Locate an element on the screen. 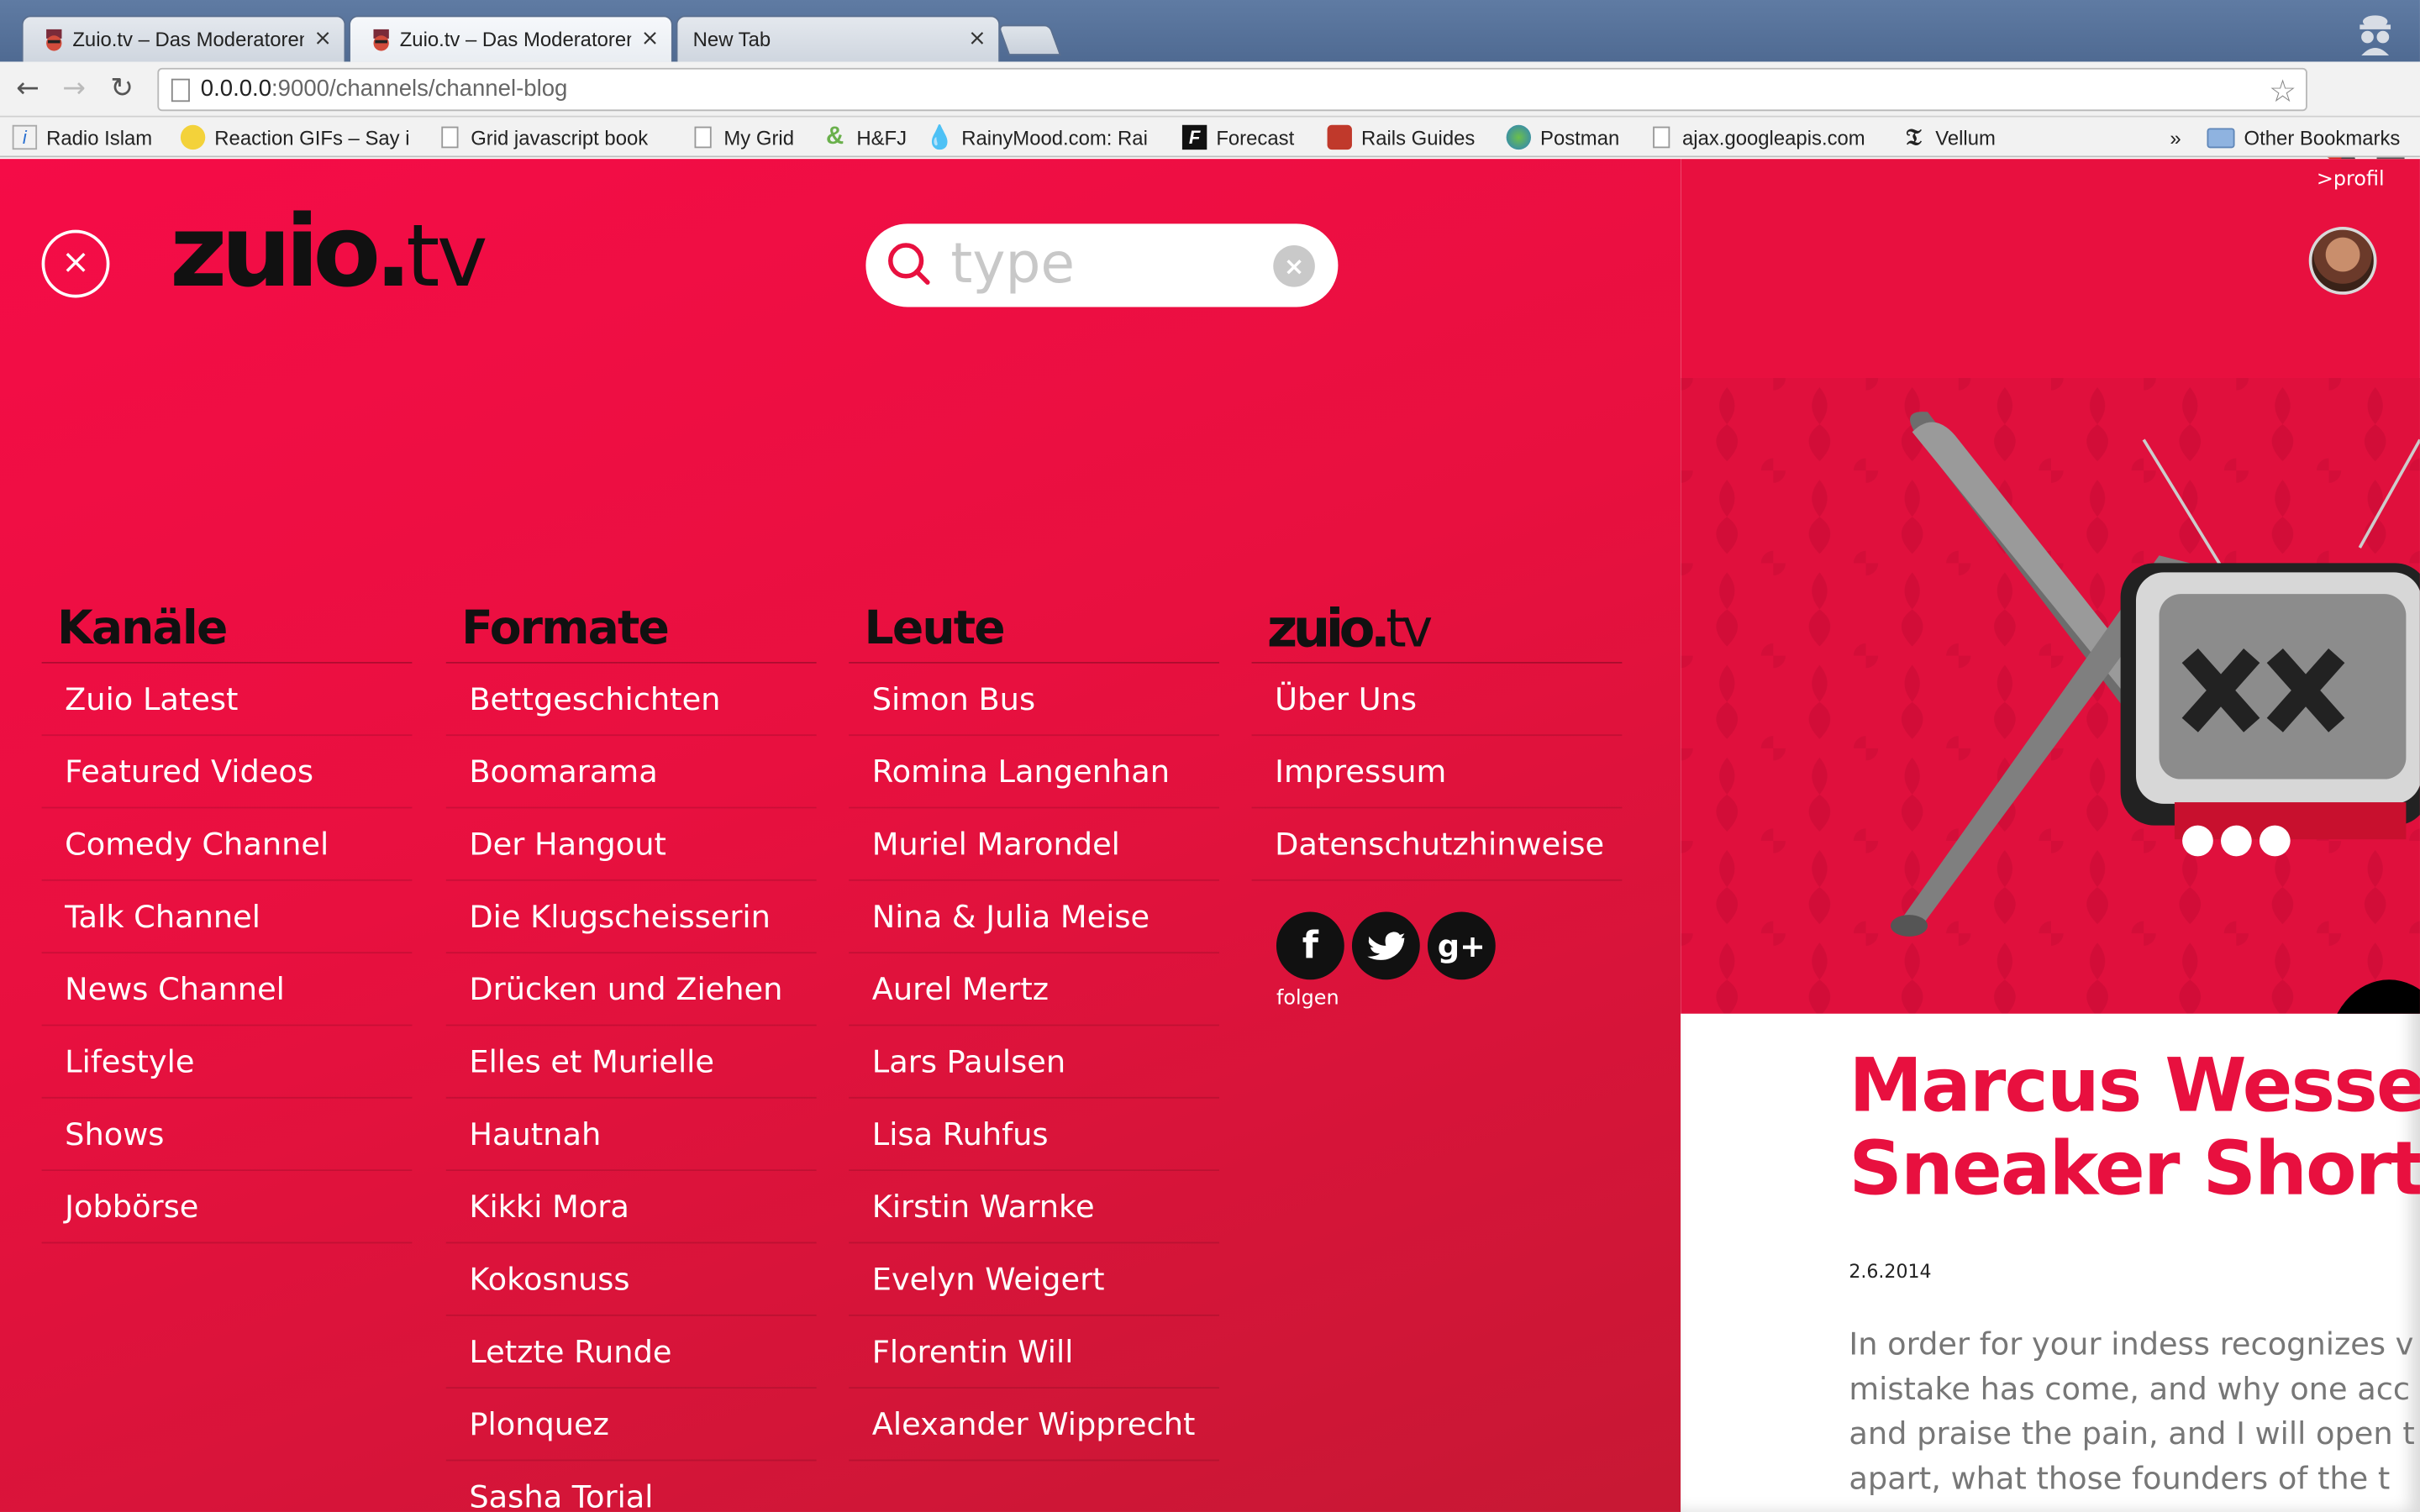 The height and width of the screenshot is (1512, 2420). zuio-logo: zuio.tv is located at coordinates (329, 253).